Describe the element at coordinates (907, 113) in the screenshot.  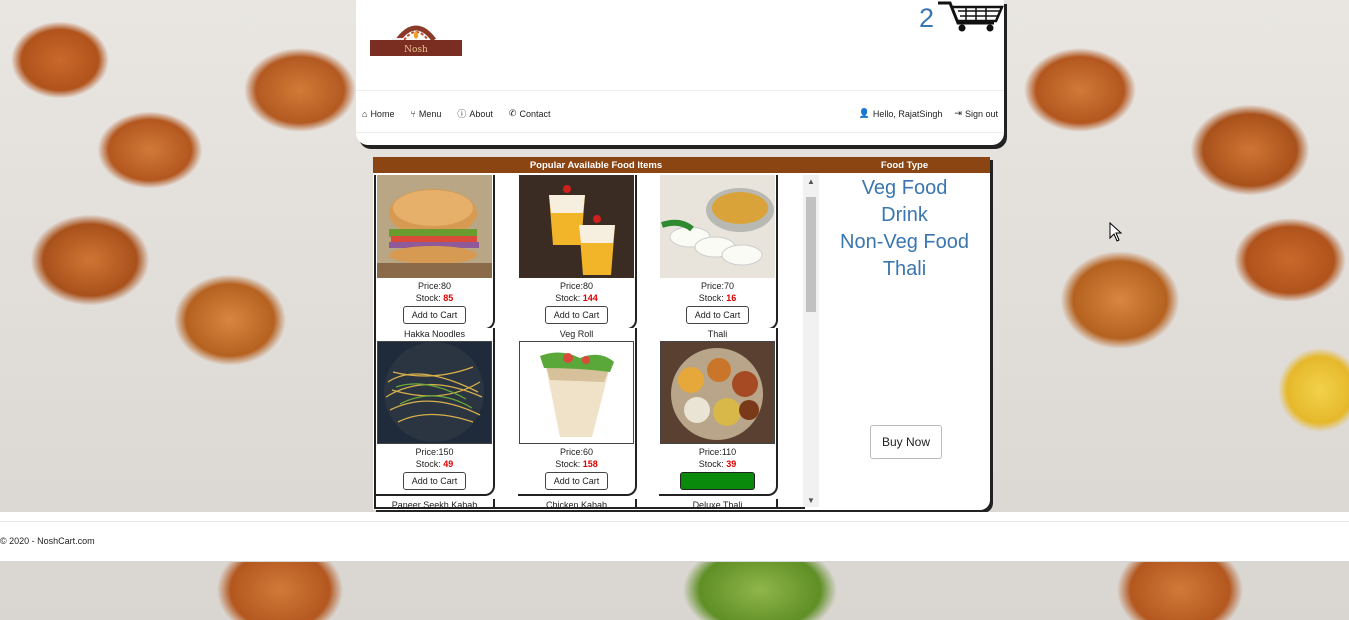
I see `nav-user-label: Hello, RajatSingh` at that location.